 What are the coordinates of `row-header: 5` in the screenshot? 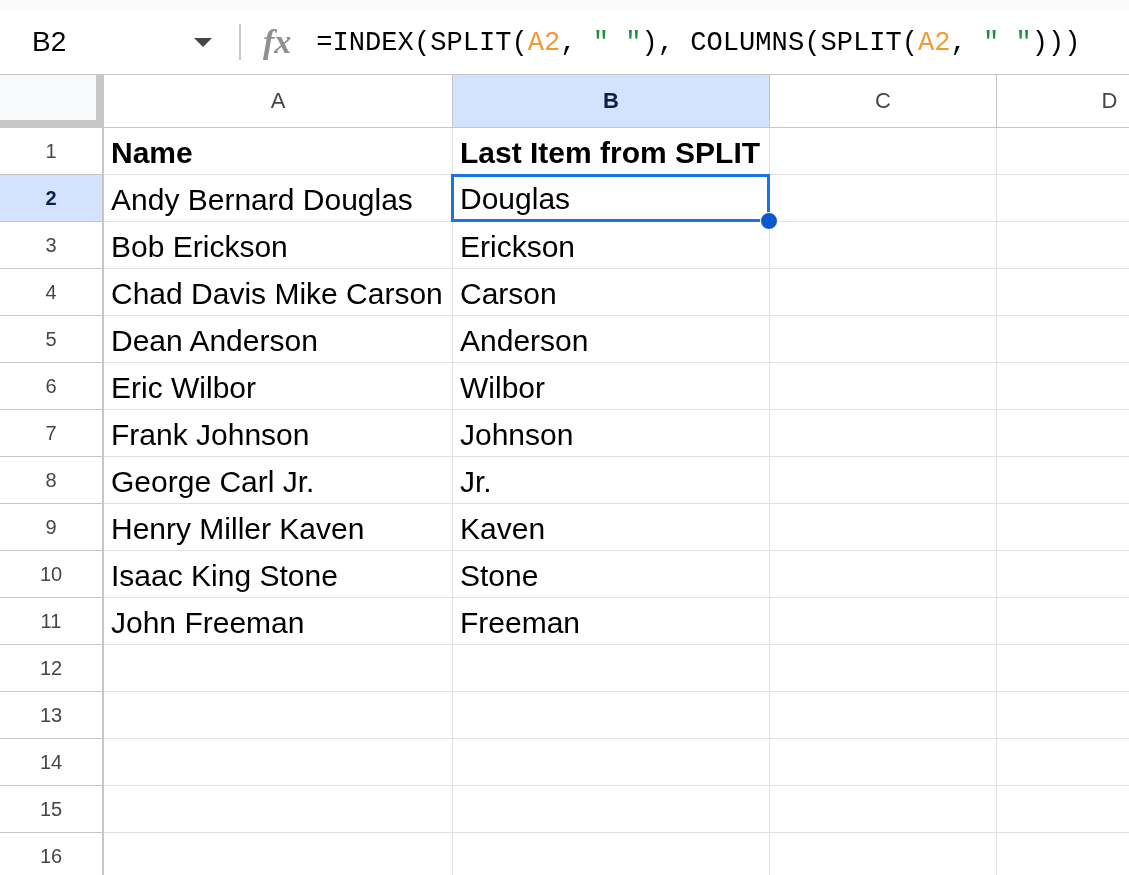 It's located at (52, 339).